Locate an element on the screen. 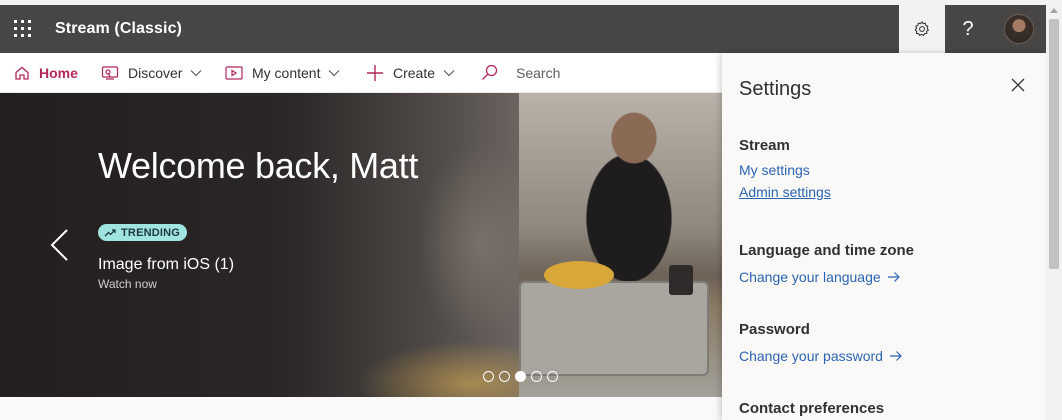 Image resolution: width=1062 pixels, height=420 pixels. close-icon is located at coordinates (1018, 85).